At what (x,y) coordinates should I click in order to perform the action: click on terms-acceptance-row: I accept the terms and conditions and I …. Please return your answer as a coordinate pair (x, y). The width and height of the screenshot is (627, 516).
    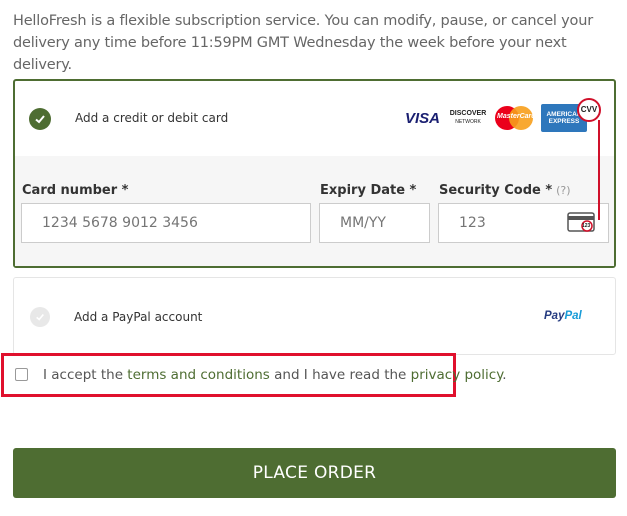
    Looking at the image, I should click on (254, 375).